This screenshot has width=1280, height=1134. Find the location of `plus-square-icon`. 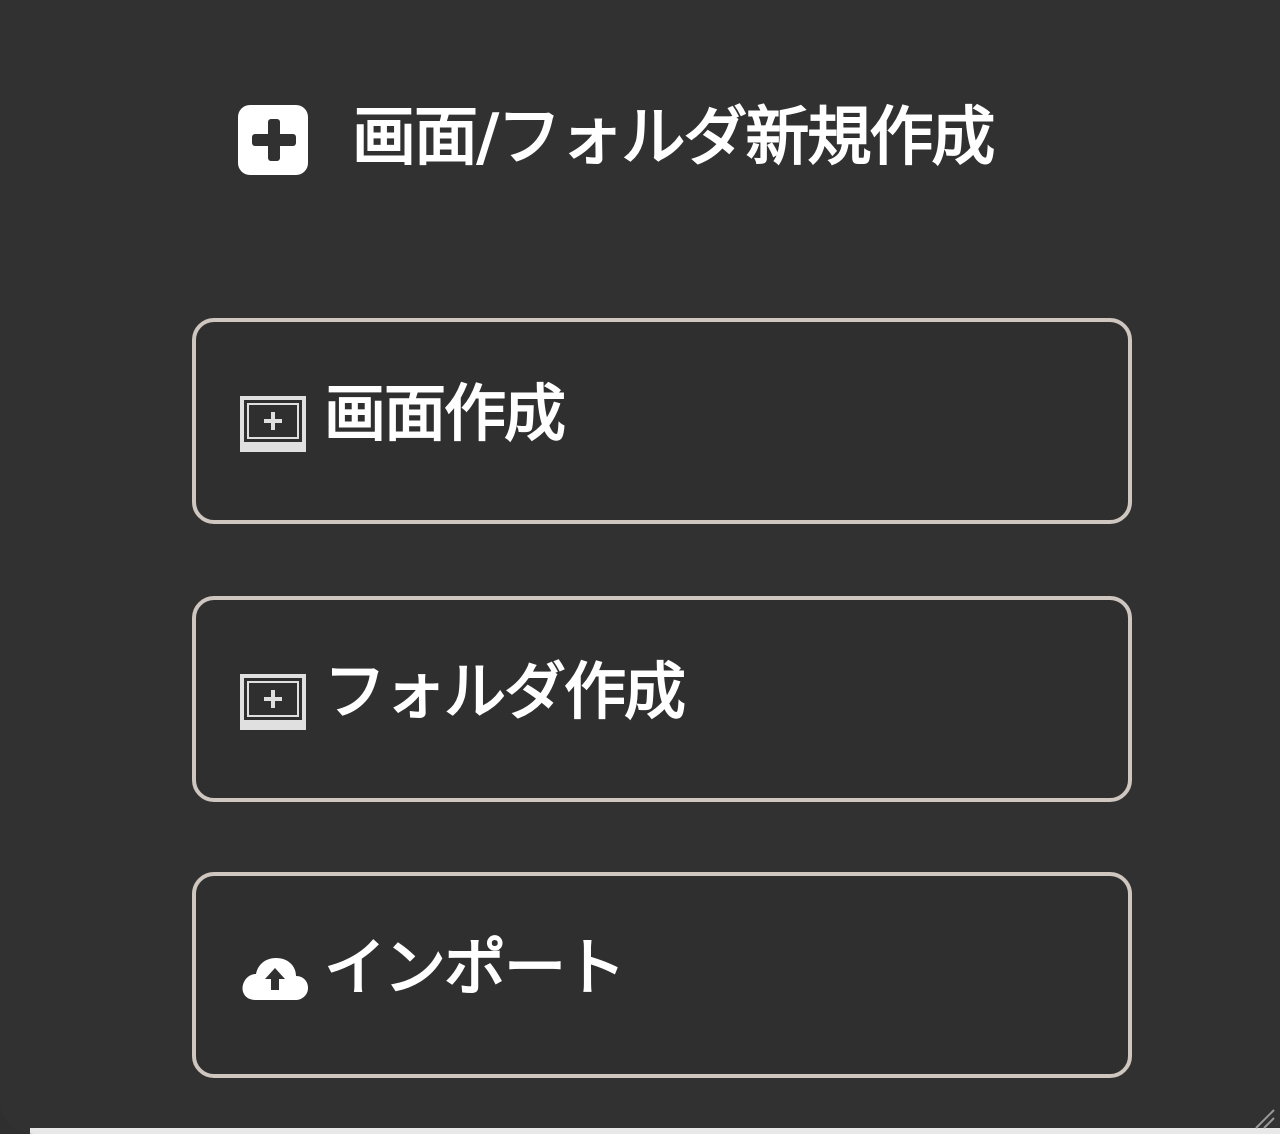

plus-square-icon is located at coordinates (273, 138).